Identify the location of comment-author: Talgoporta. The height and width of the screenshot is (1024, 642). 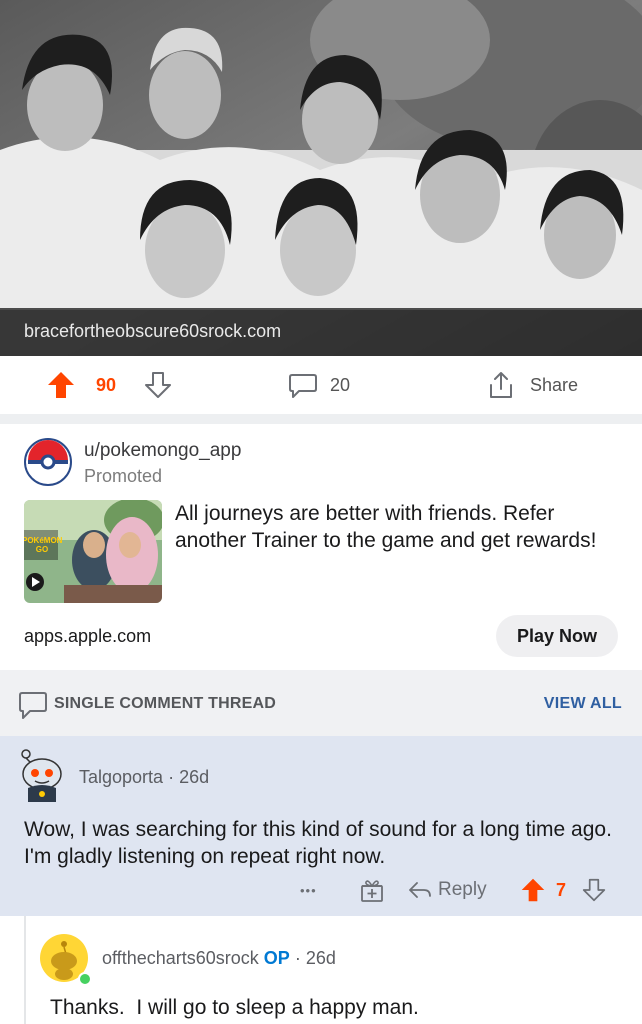
(121, 777).